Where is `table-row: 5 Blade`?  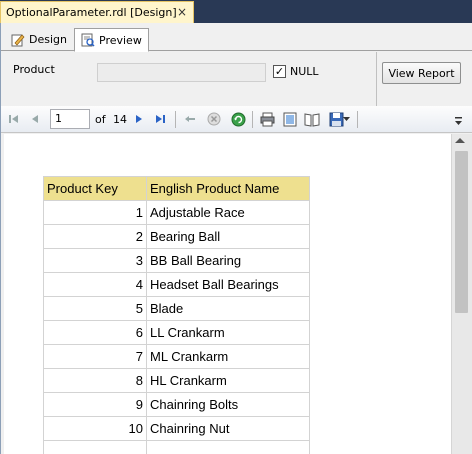 table-row: 5 Blade is located at coordinates (176, 308).